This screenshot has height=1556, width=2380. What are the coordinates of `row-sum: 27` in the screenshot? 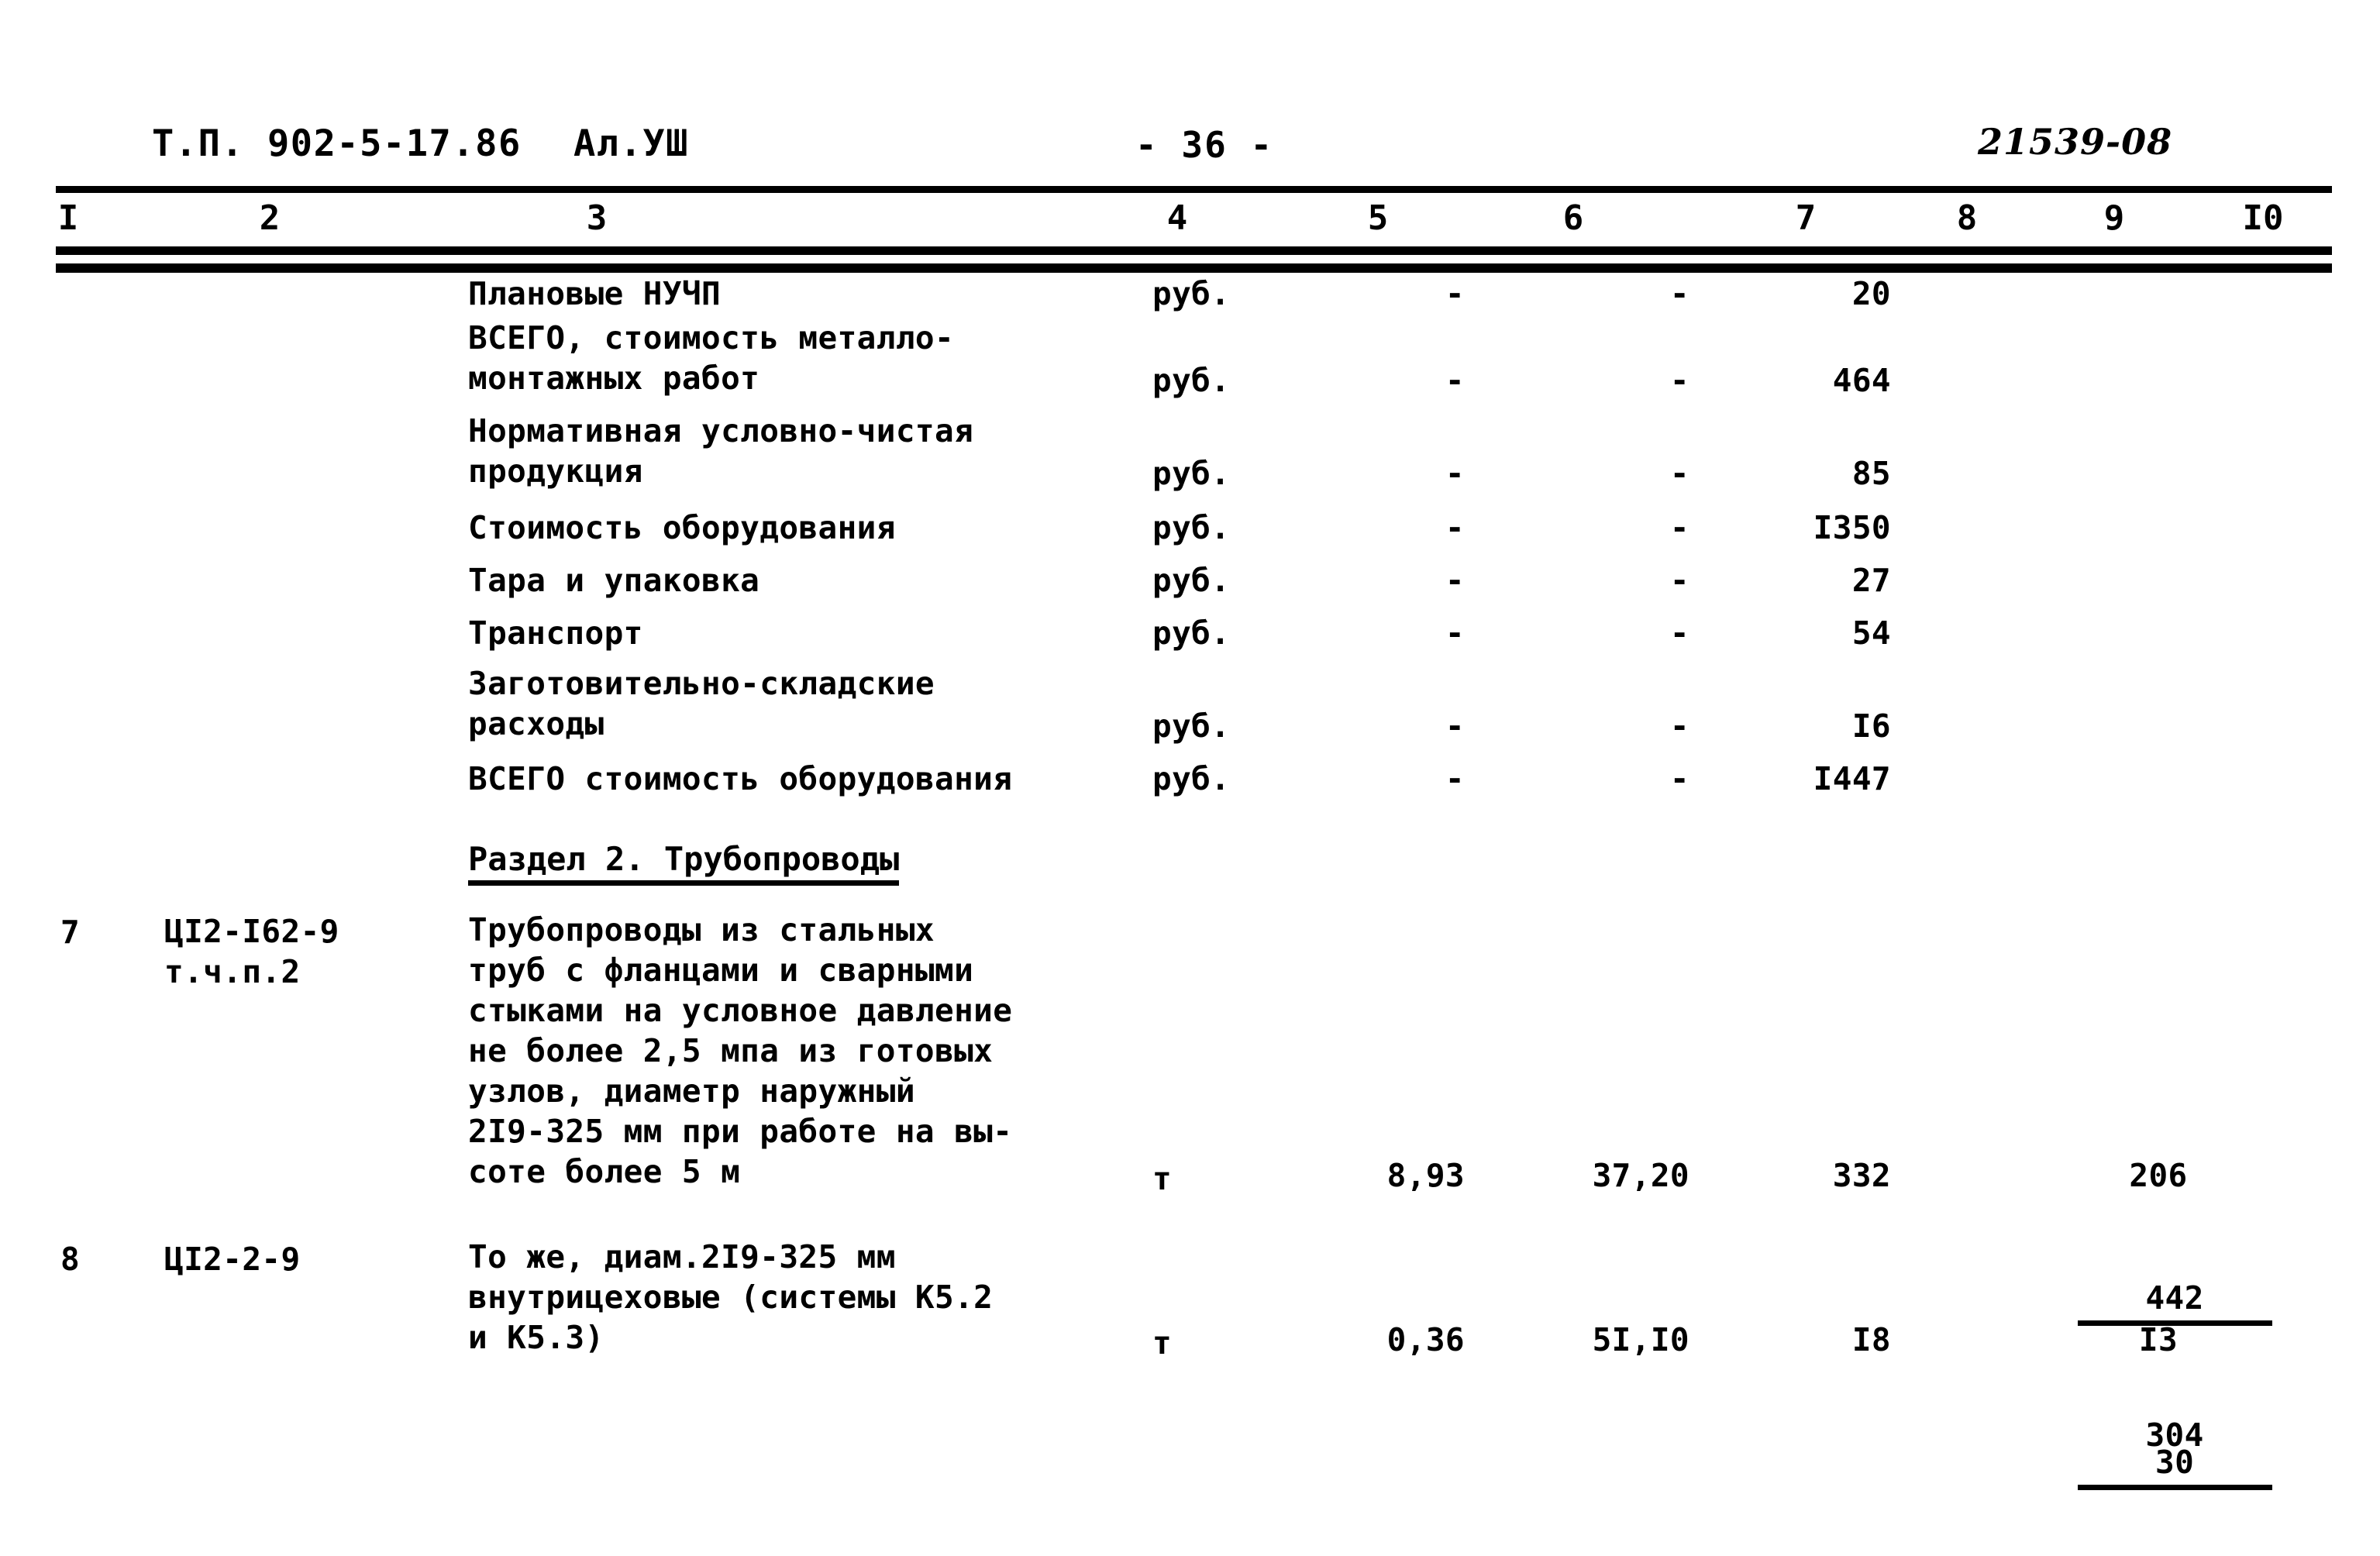 It's located at (1871, 581).